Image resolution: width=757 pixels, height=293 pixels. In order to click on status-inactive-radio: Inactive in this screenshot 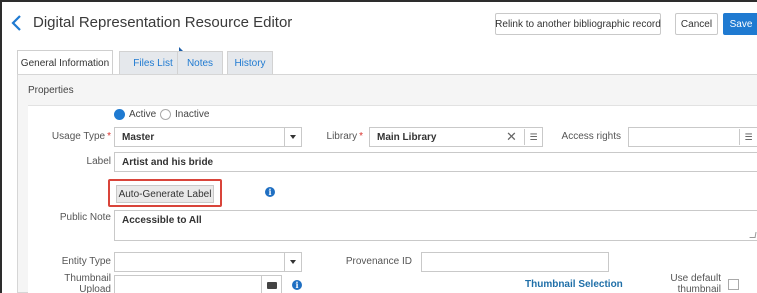, I will do `click(184, 114)`.